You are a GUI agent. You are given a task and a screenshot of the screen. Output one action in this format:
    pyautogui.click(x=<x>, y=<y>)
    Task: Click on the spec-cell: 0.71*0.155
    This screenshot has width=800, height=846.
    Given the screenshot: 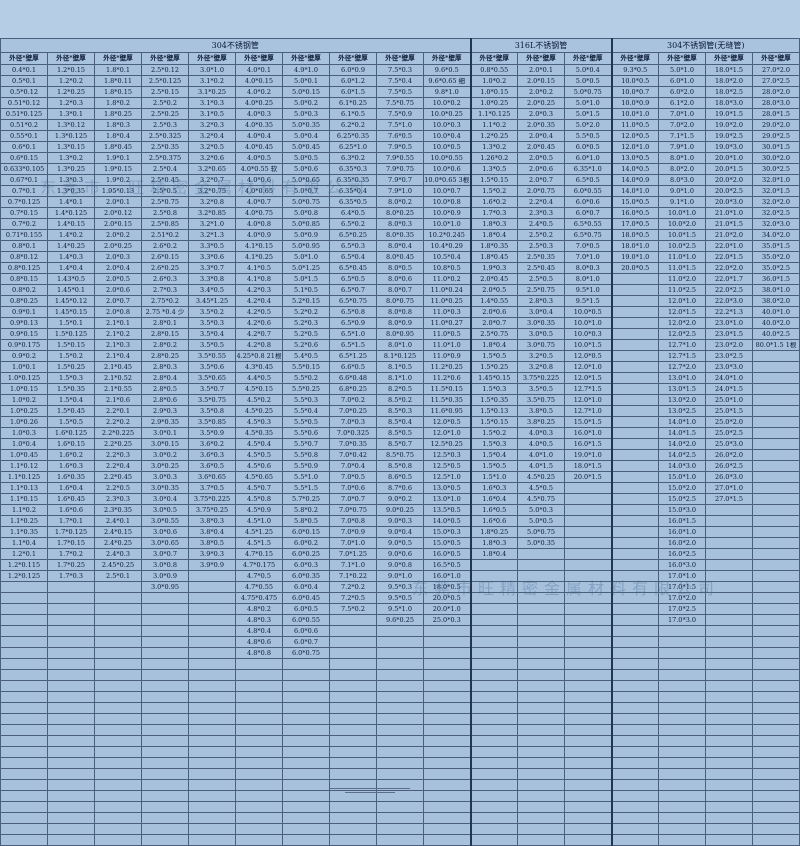 What is the action you would take?
    pyautogui.click(x=24, y=235)
    